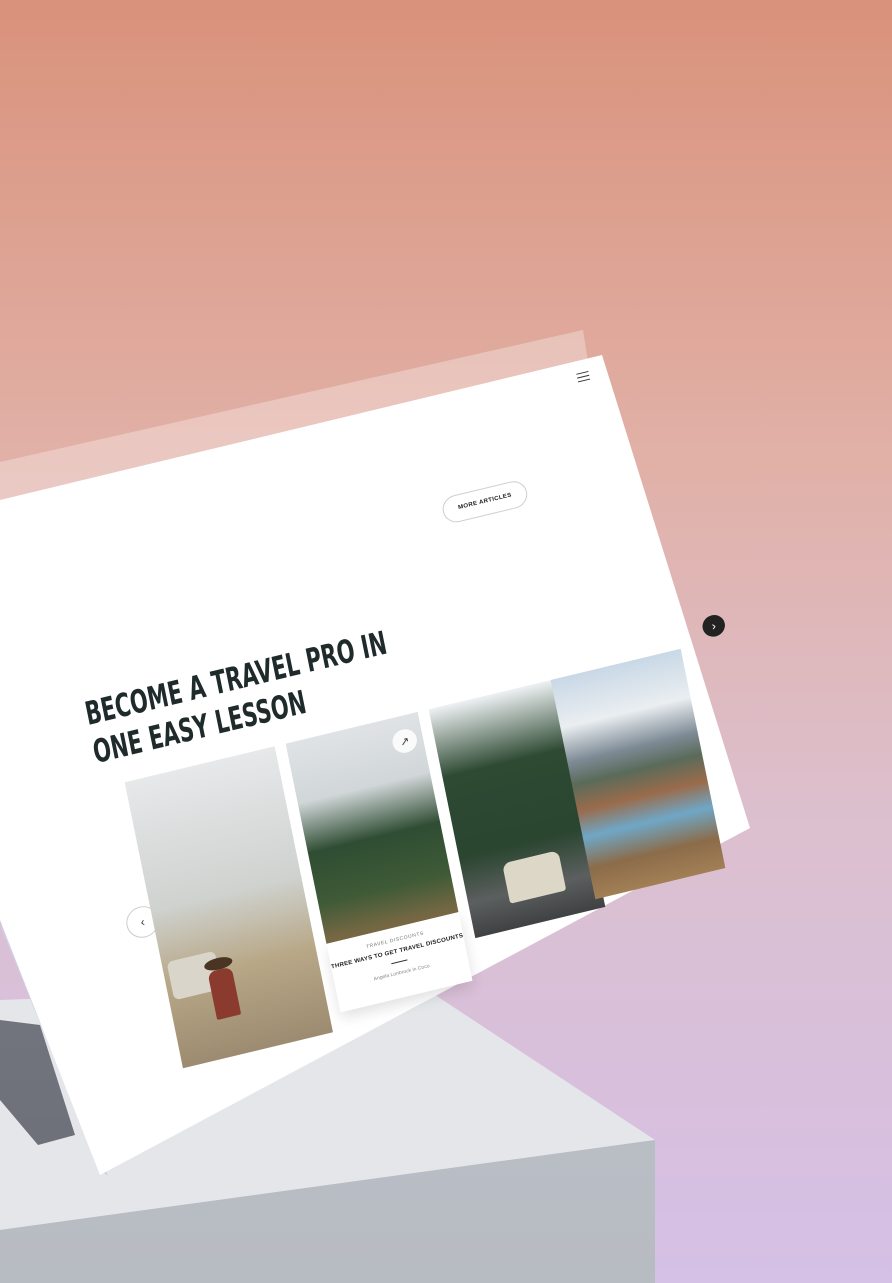  Describe the element at coordinates (399, 962) in the screenshot. I see `divider` at that location.